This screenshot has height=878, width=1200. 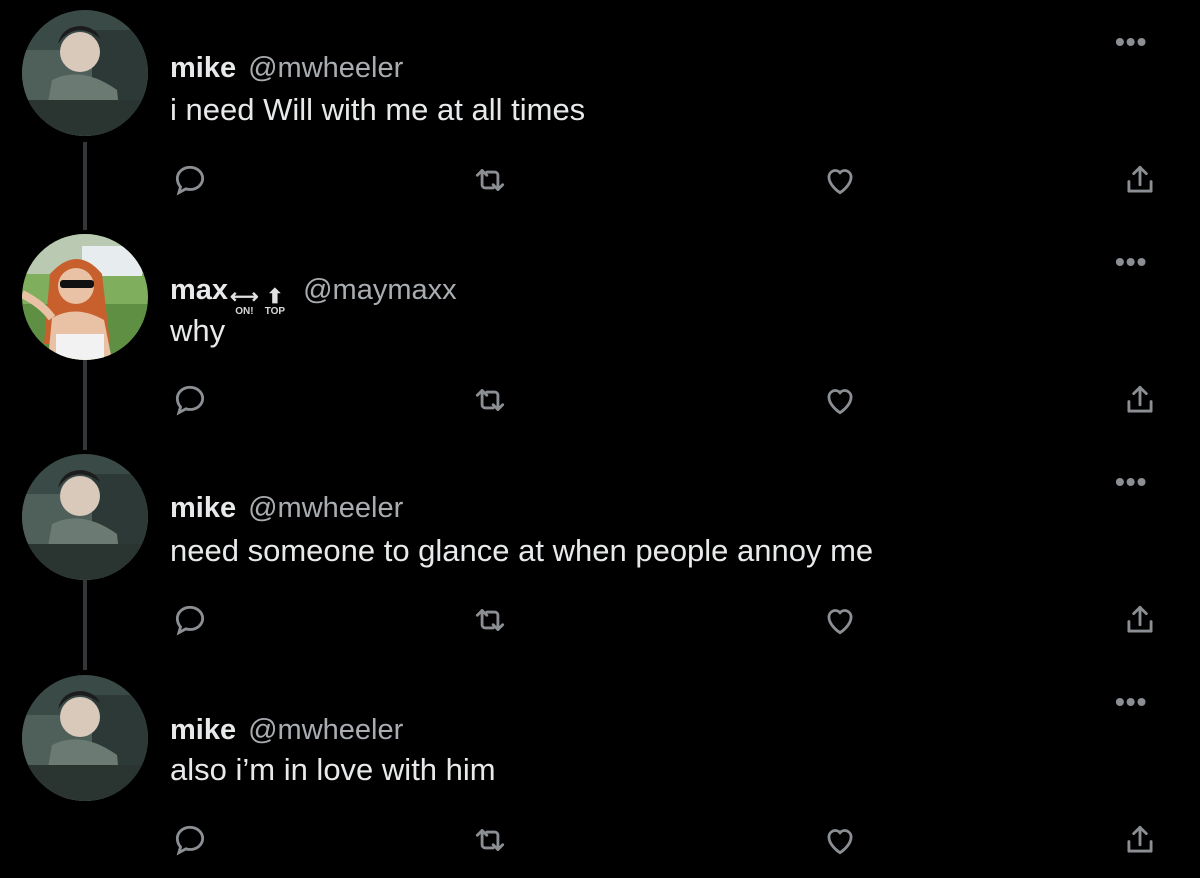 I want to click on user-handle: @maymaxx, so click(x=380, y=290).